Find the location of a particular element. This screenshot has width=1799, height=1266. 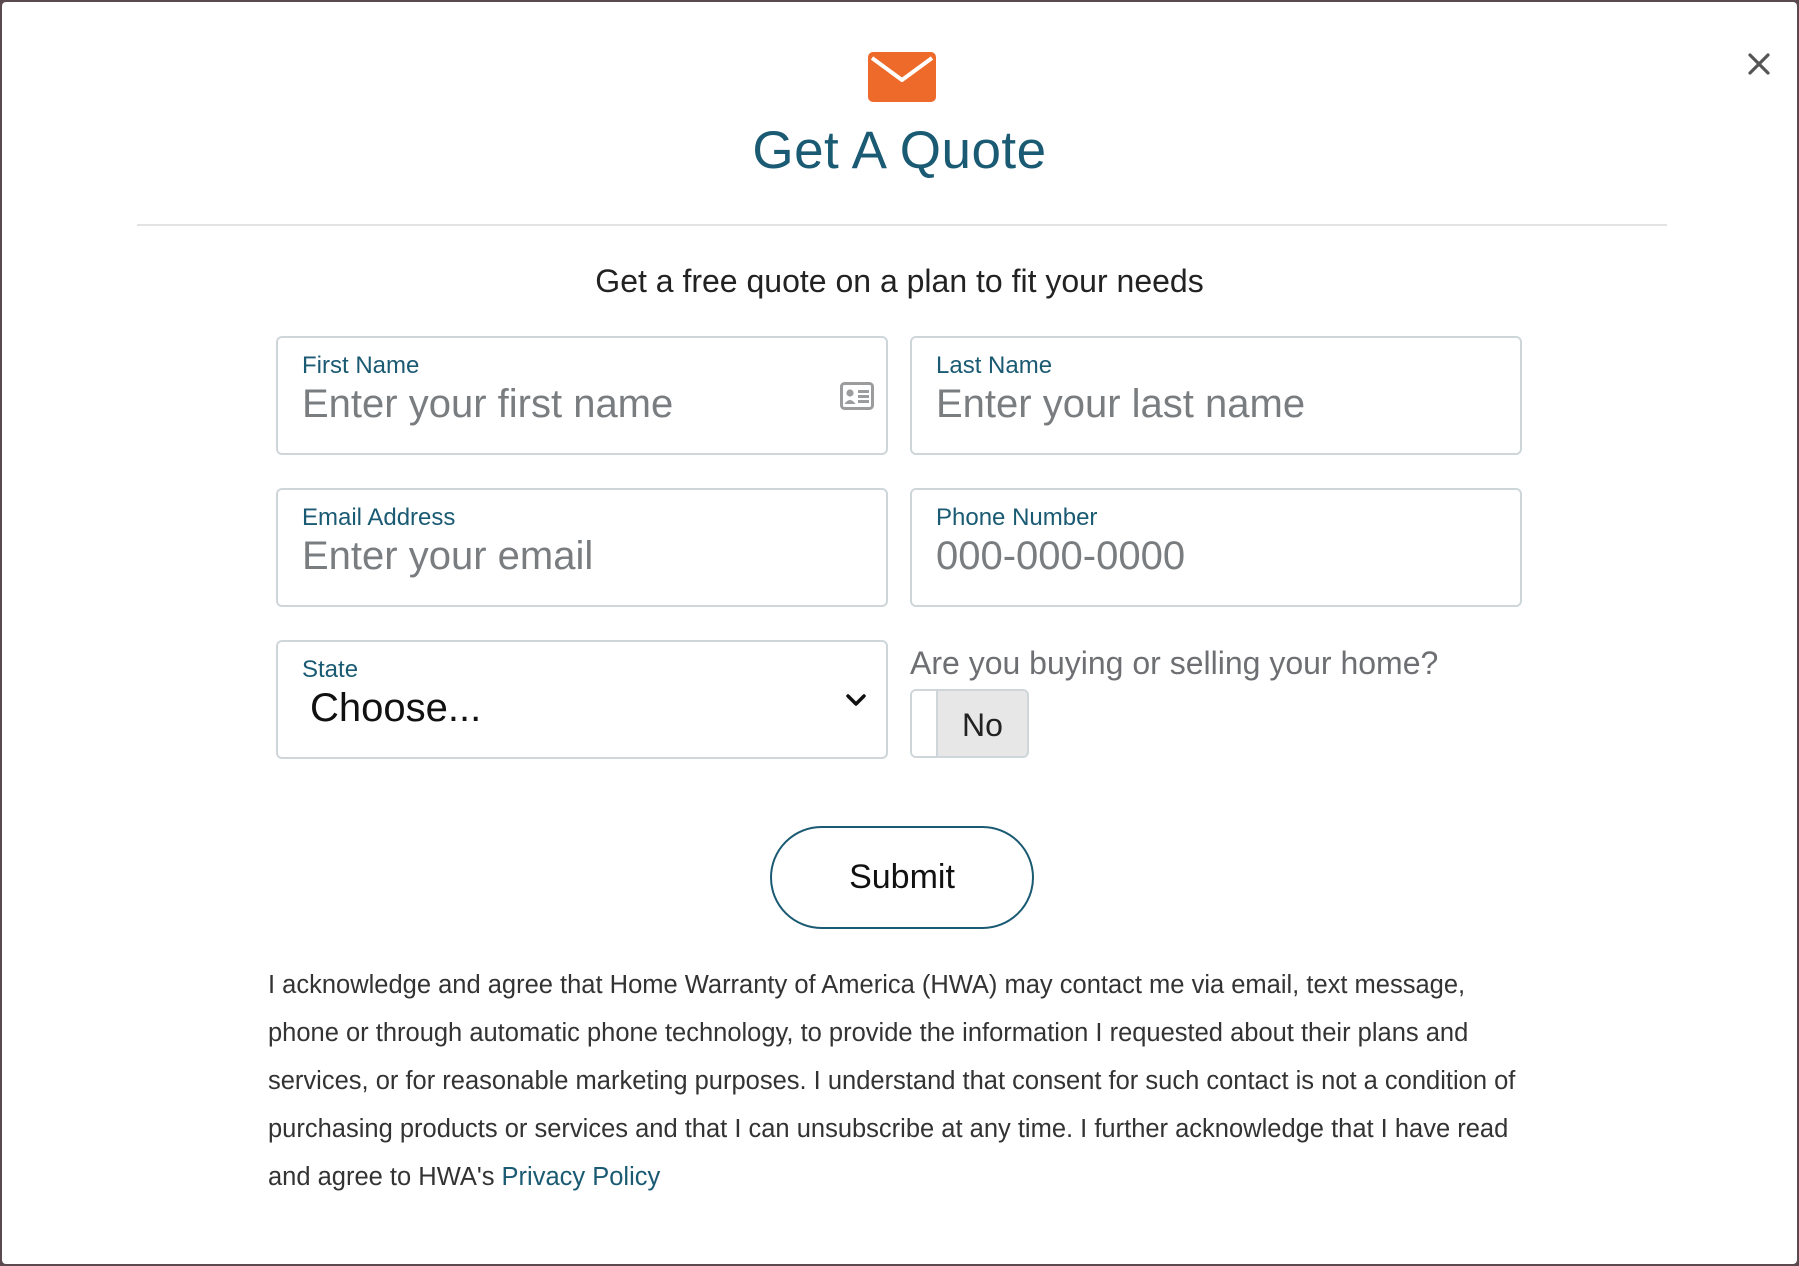

first-name-field: First Name is located at coordinates (582, 395).